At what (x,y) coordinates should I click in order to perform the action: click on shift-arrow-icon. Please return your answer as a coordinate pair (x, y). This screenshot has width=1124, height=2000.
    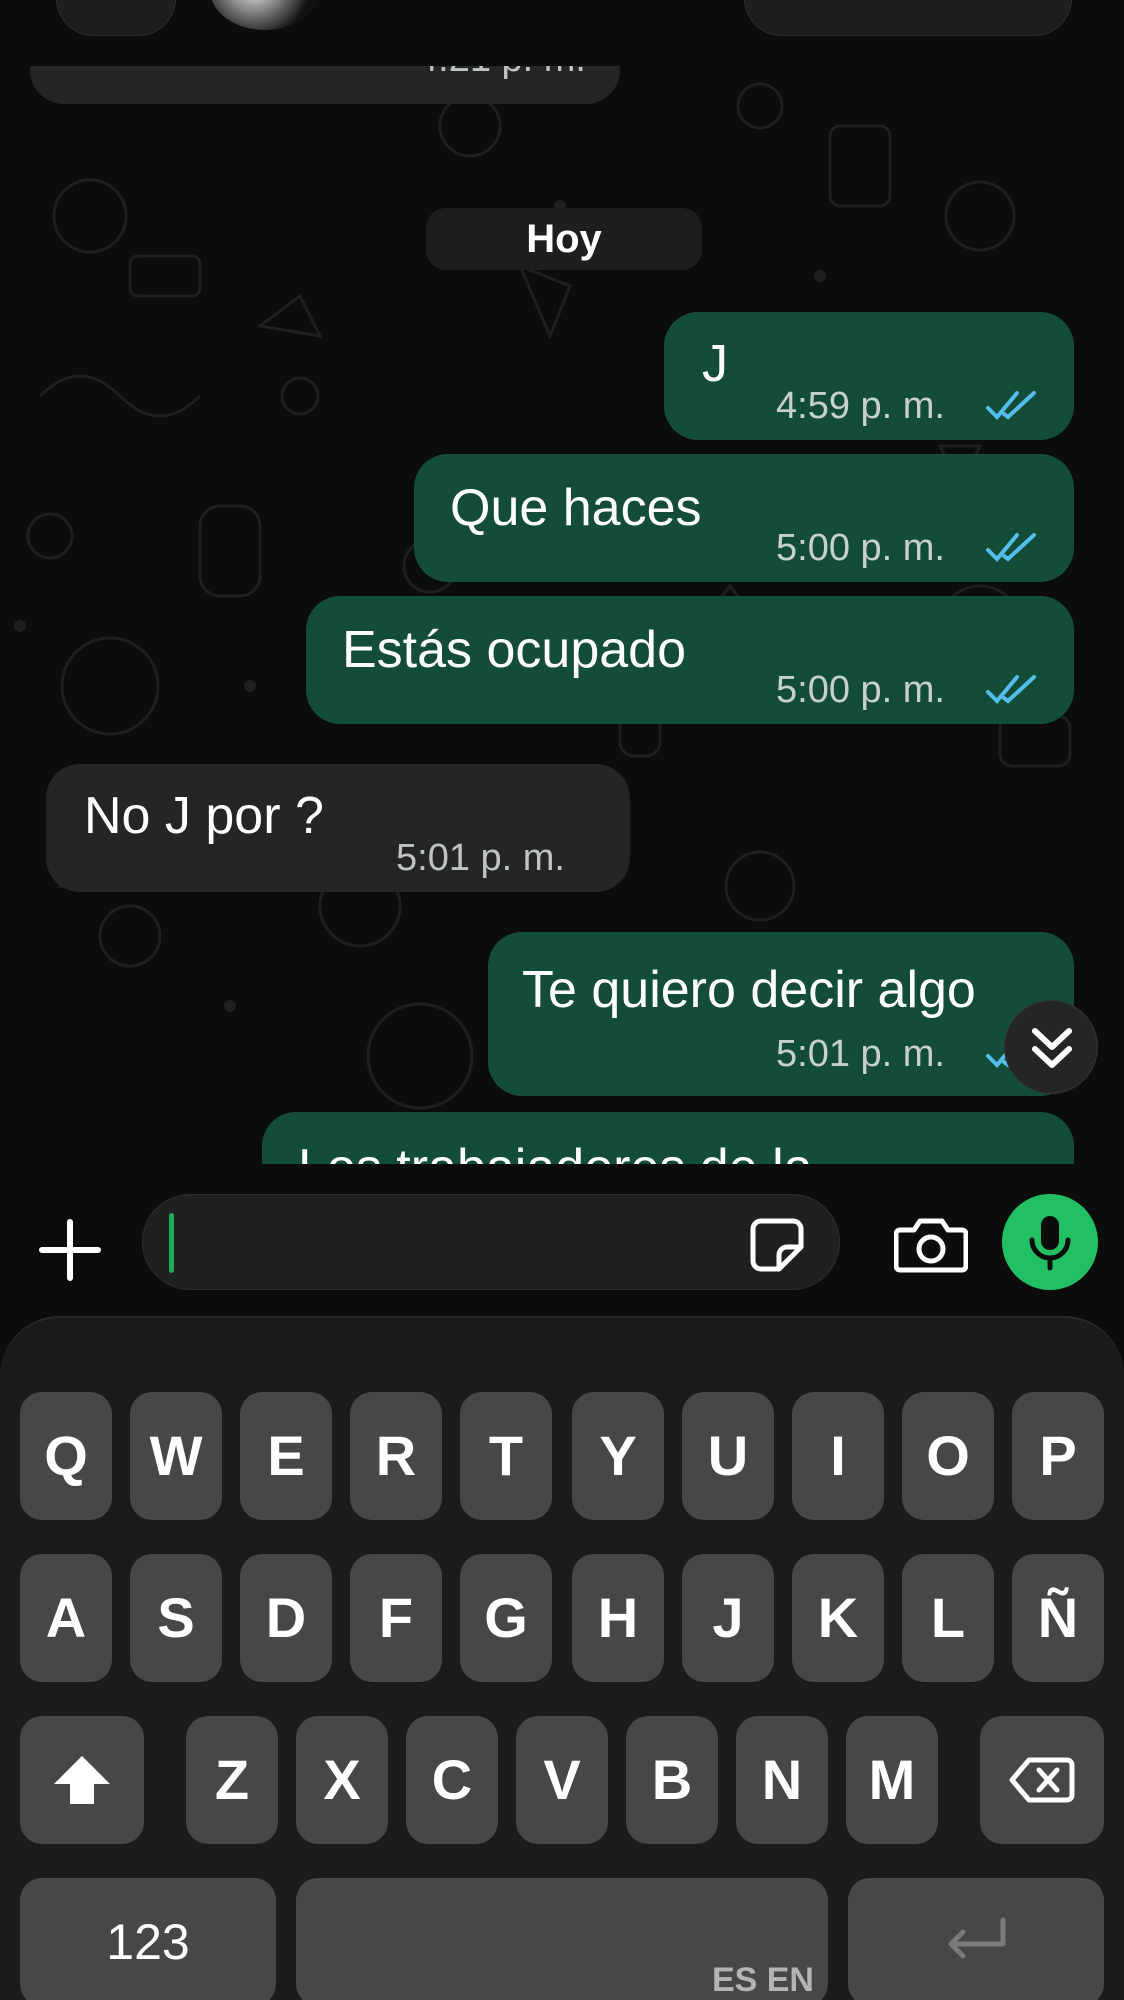
    Looking at the image, I should click on (82, 1780).